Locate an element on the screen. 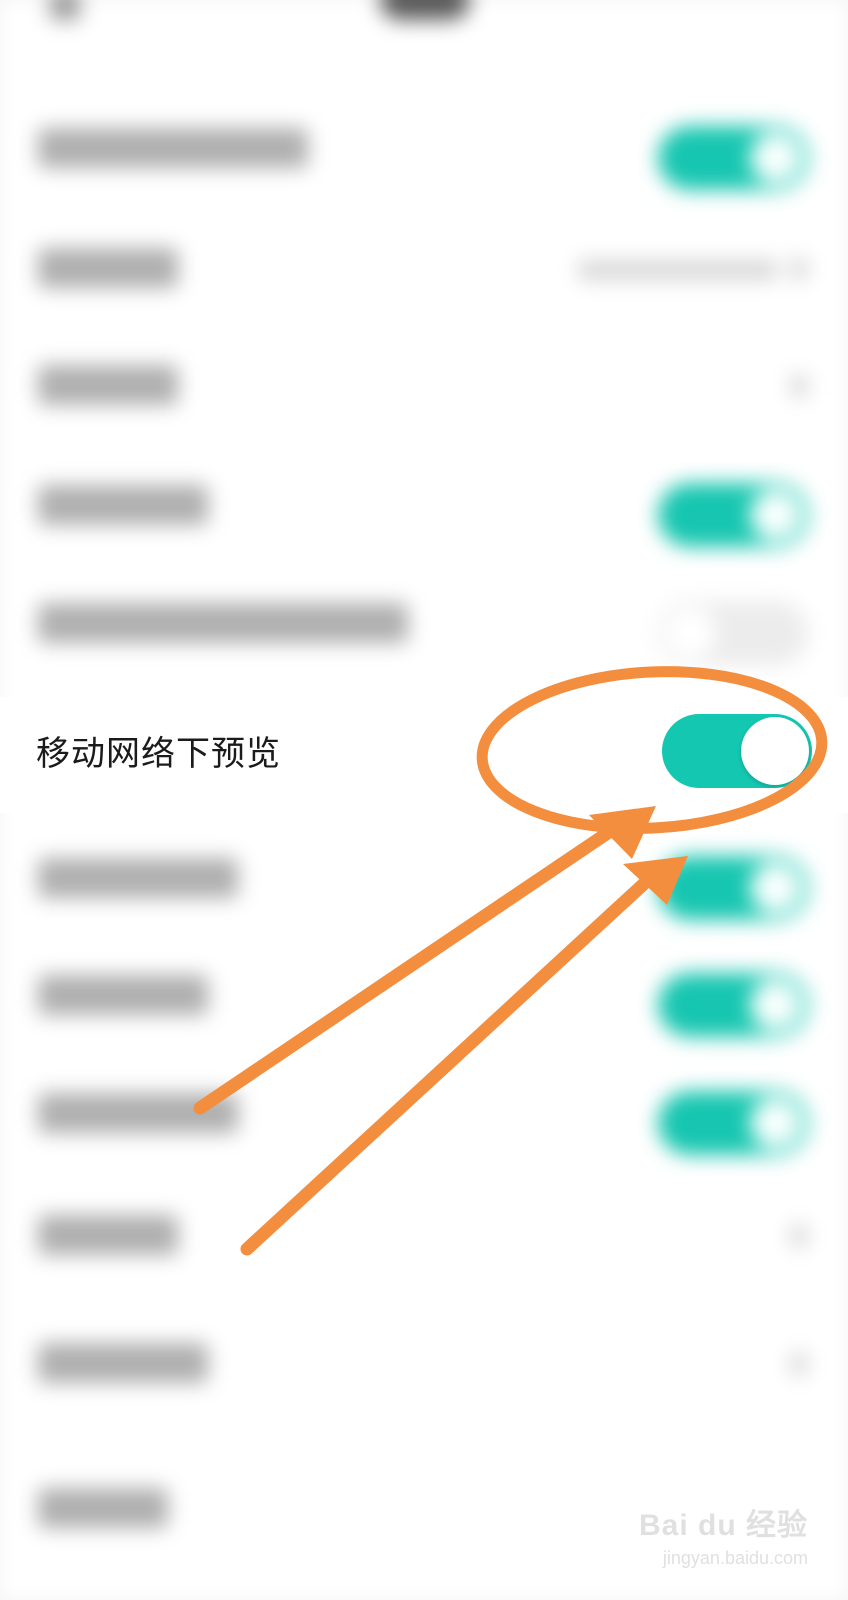  watermark: Bai du 经验 jingyan.baidu.com is located at coordinates (723, 1540).